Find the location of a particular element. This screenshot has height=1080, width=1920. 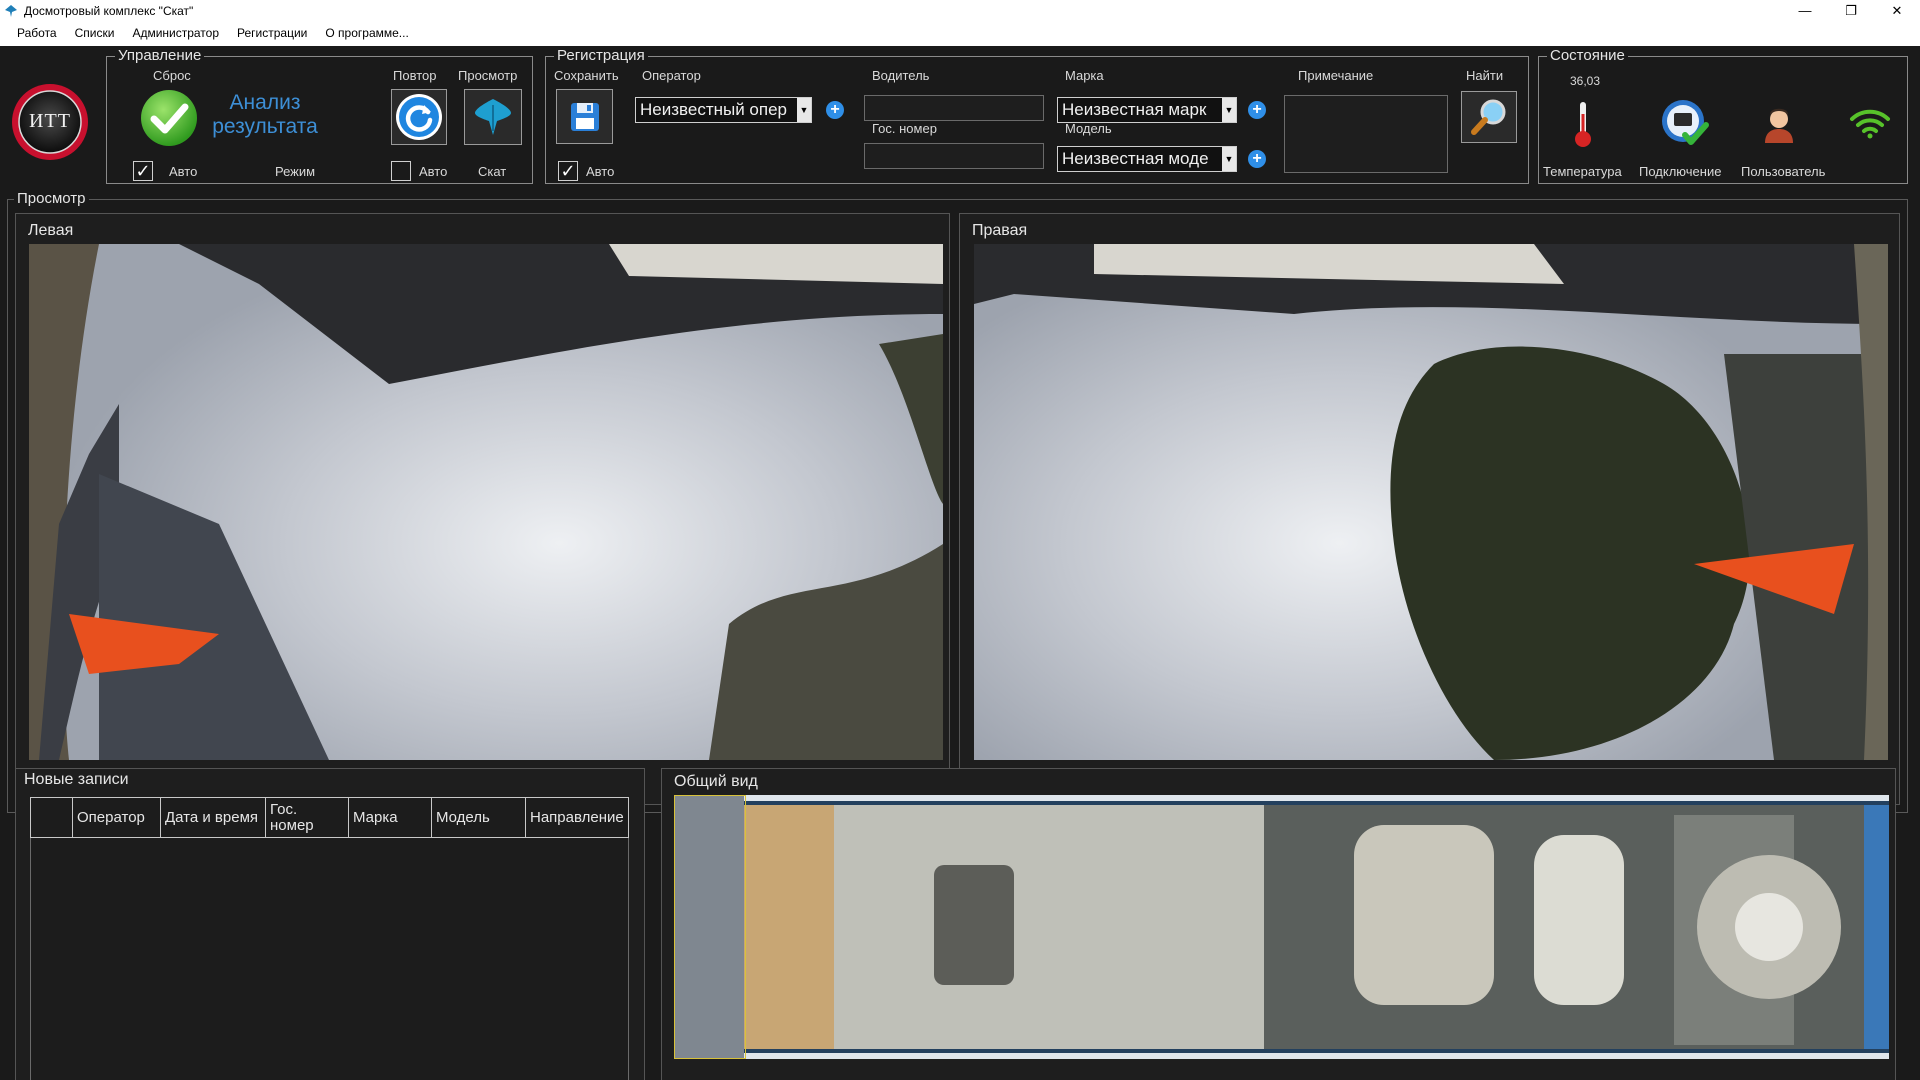

user-icon is located at coordinates (1779, 125).